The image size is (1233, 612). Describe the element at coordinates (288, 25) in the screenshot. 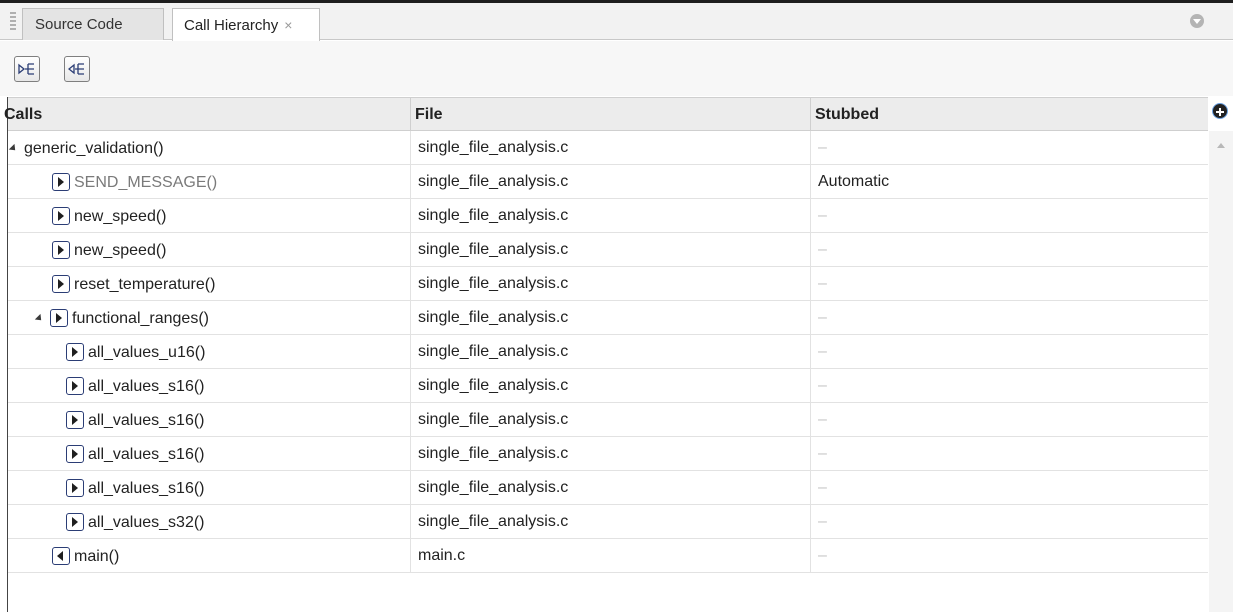

I see `close-icon: ×` at that location.